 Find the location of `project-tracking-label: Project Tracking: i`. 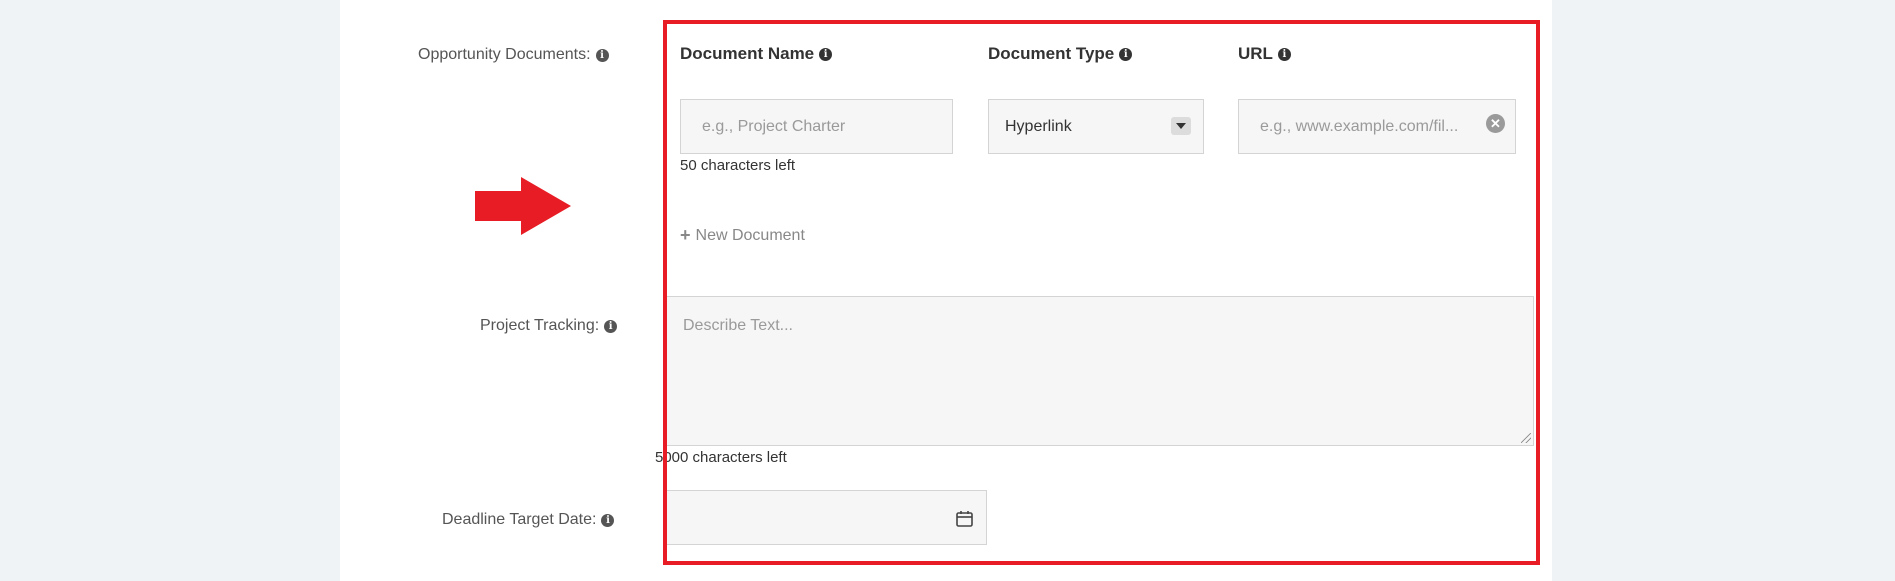

project-tracking-label: Project Tracking: i is located at coordinates (549, 326).